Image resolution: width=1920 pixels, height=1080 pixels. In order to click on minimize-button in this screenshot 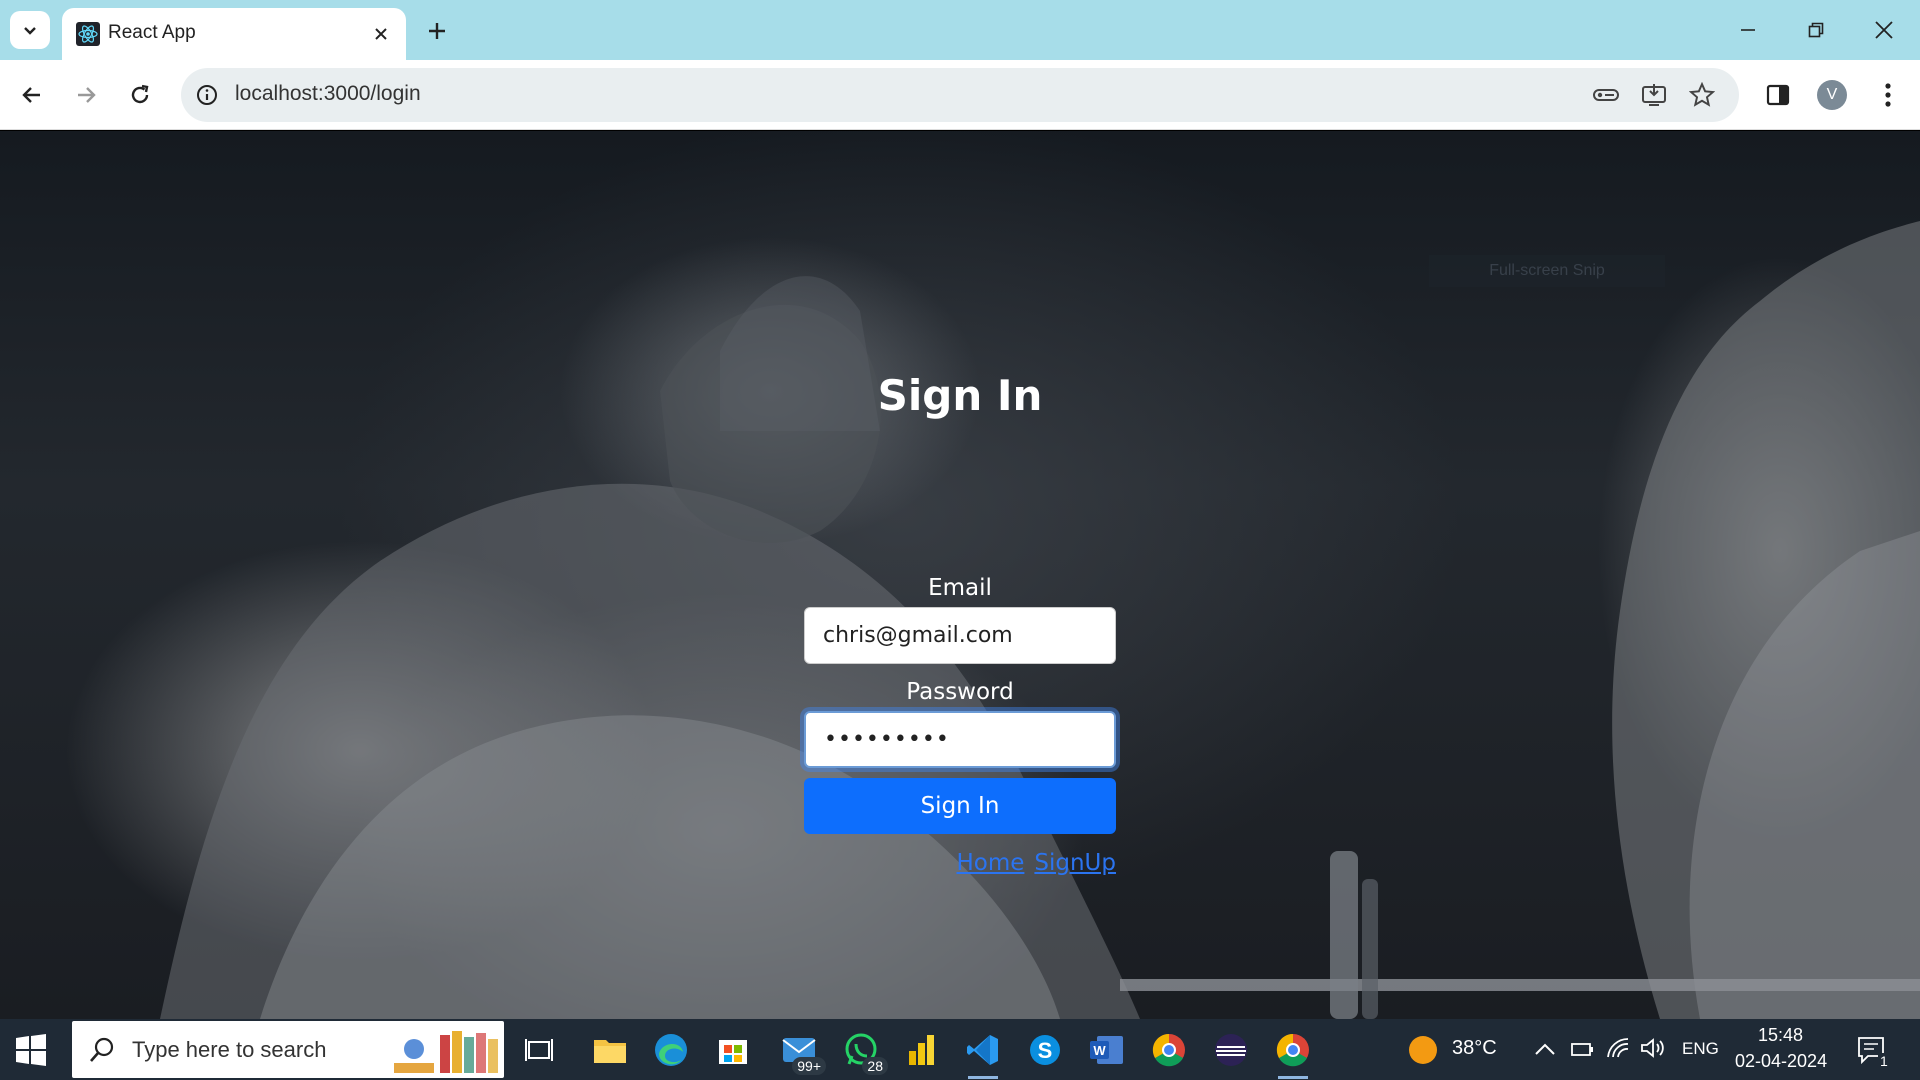, I will do `click(1748, 30)`.